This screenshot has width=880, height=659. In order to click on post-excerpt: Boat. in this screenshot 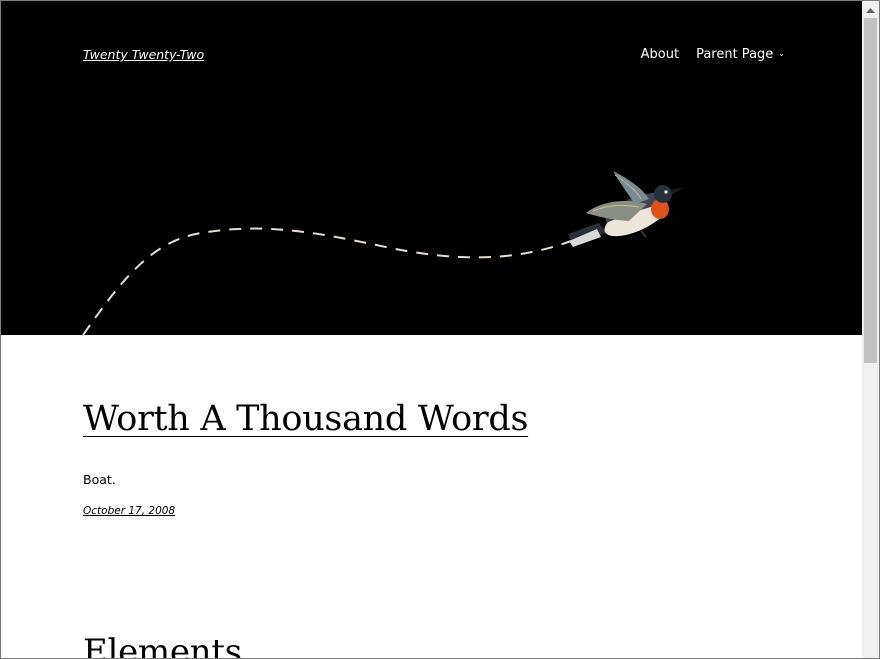, I will do `click(99, 479)`.